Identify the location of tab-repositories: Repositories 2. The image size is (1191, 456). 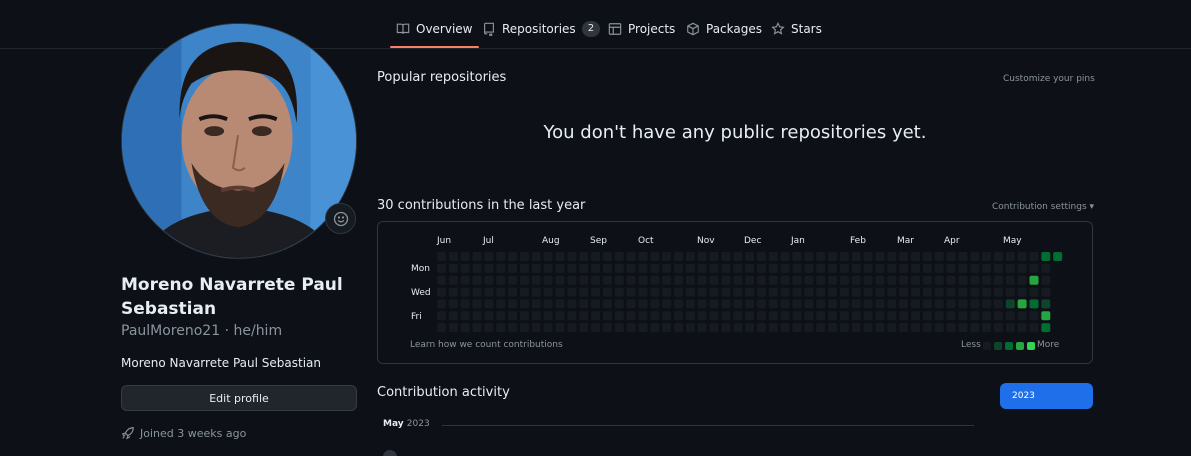
(541, 29).